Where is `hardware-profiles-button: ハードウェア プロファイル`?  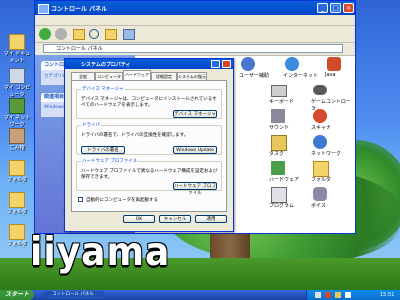
hardware-profiles-button: ハードウェア プロファイル is located at coordinates (195, 189).